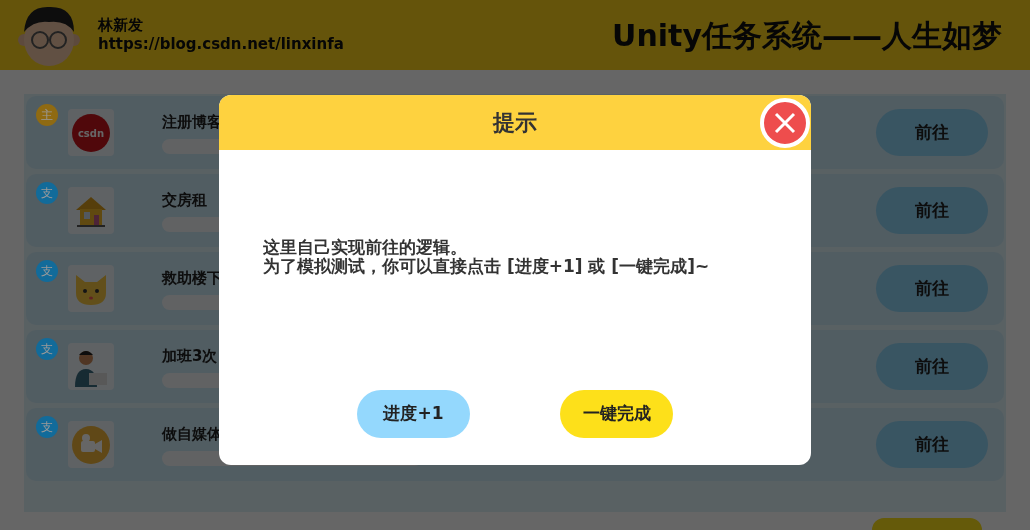 The image size is (1030, 530). I want to click on task-type-badge: 主, so click(47, 115).